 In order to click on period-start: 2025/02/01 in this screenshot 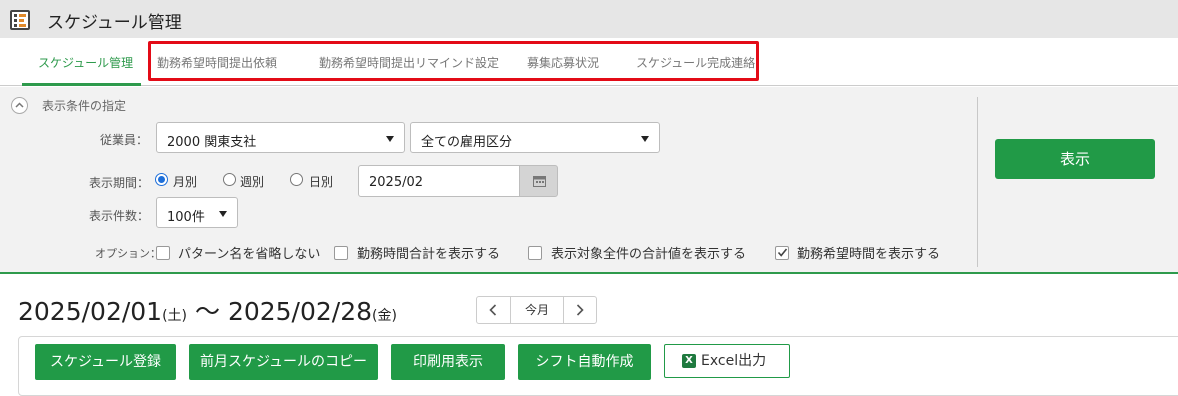, I will do `click(90, 311)`.